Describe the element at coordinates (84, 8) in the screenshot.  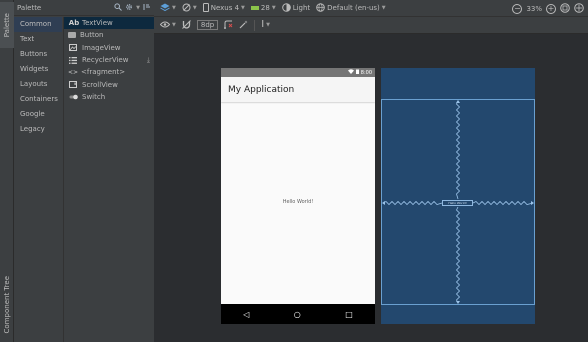
I see `palette-header: Palette ▼` at that location.